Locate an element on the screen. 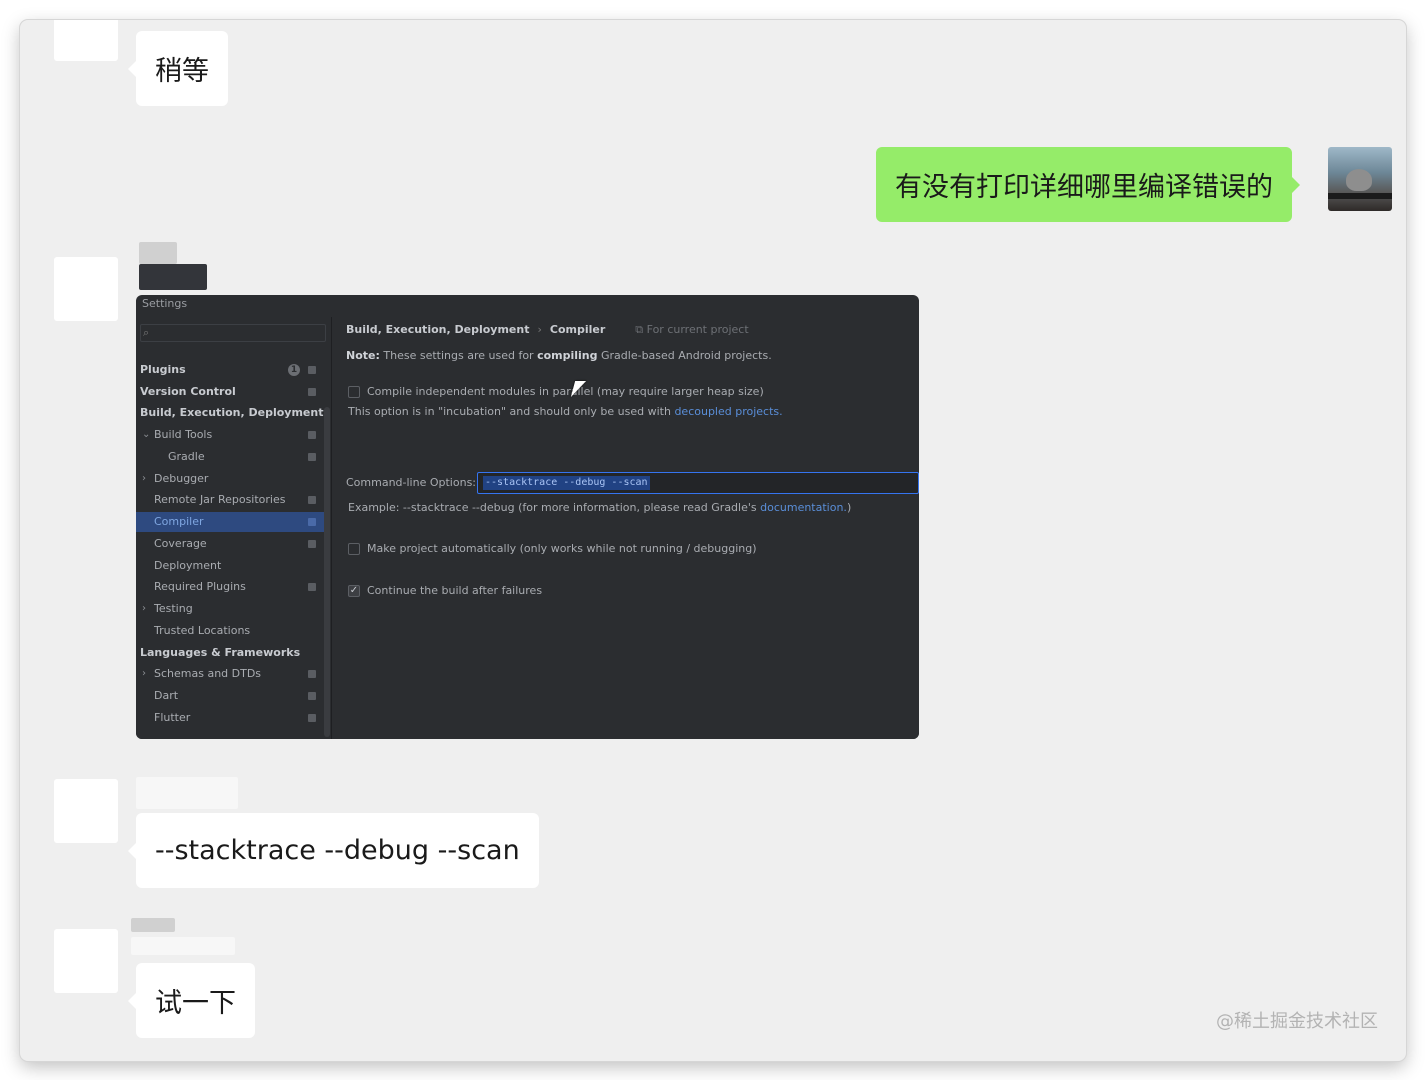  sidebar-item-label: Deployment is located at coordinates (188, 565).